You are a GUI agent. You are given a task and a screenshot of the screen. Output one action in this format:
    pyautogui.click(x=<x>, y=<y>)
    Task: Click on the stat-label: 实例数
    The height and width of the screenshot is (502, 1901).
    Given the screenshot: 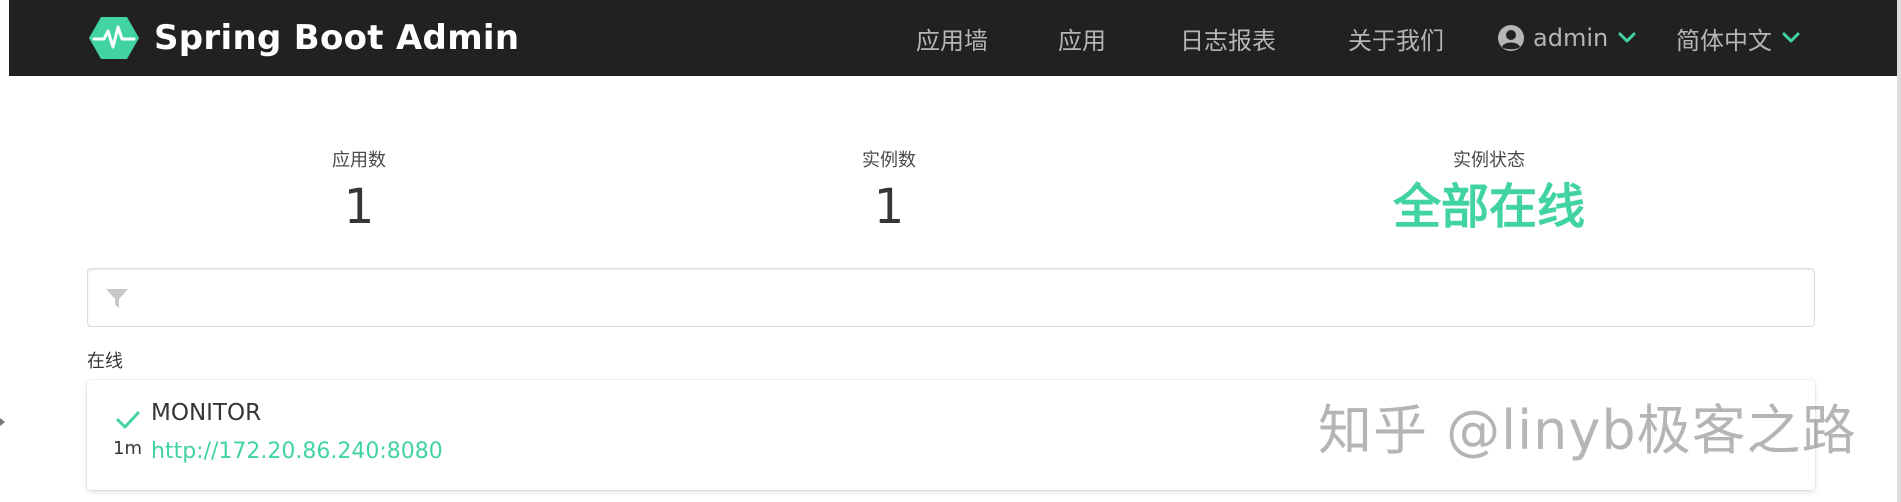 What is the action you would take?
    pyautogui.click(x=889, y=160)
    